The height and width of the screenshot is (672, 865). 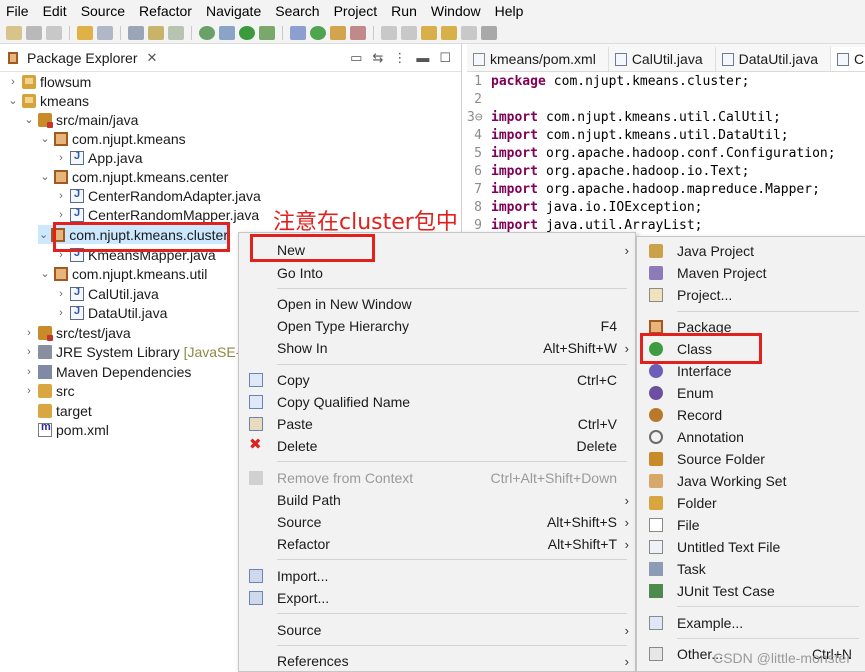 What do you see at coordinates (54, 32) in the screenshot?
I see `save-all-icon` at bounding box center [54, 32].